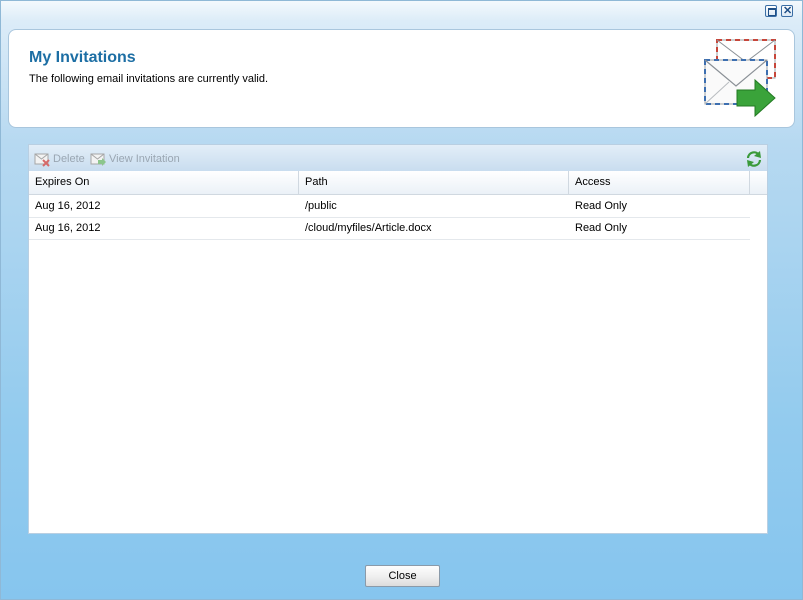  I want to click on column-header-row: Expires On Path Access, so click(398, 183).